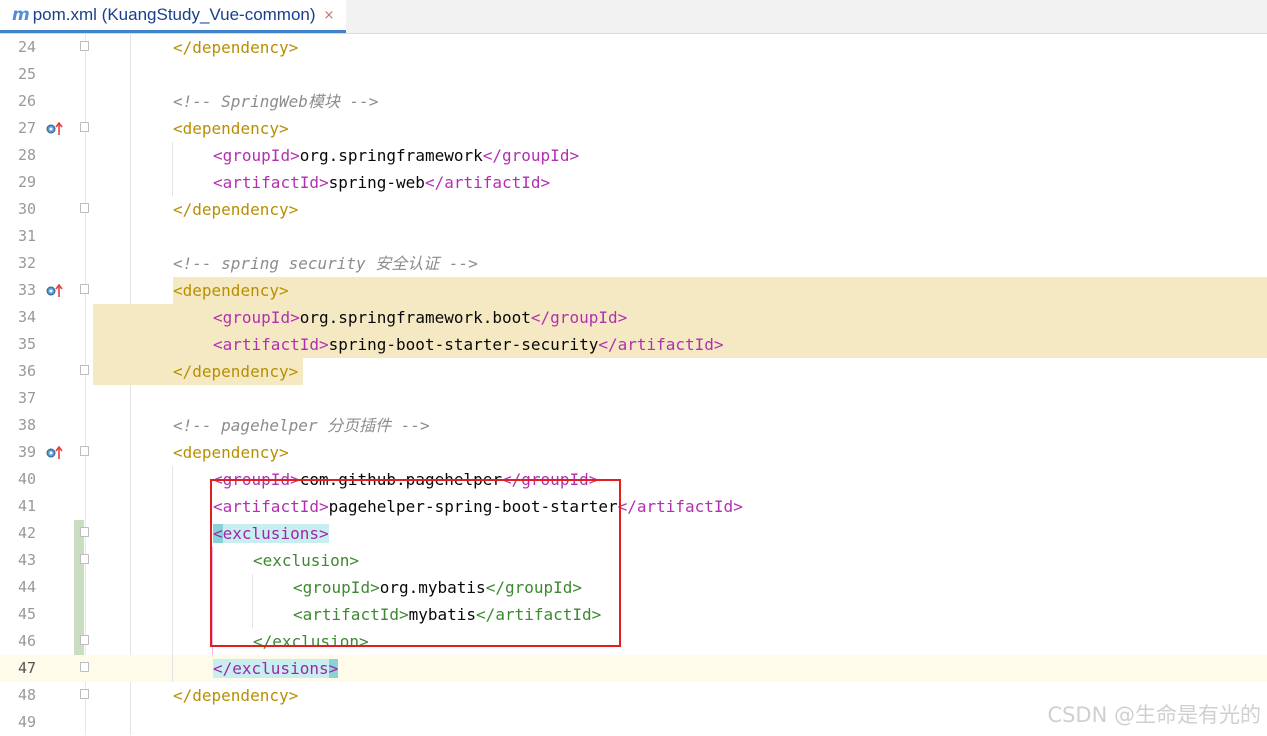 This screenshot has height=736, width=1267. I want to click on code-line: 28 <groupId>org.springframework</groupId>, so click(633, 155).